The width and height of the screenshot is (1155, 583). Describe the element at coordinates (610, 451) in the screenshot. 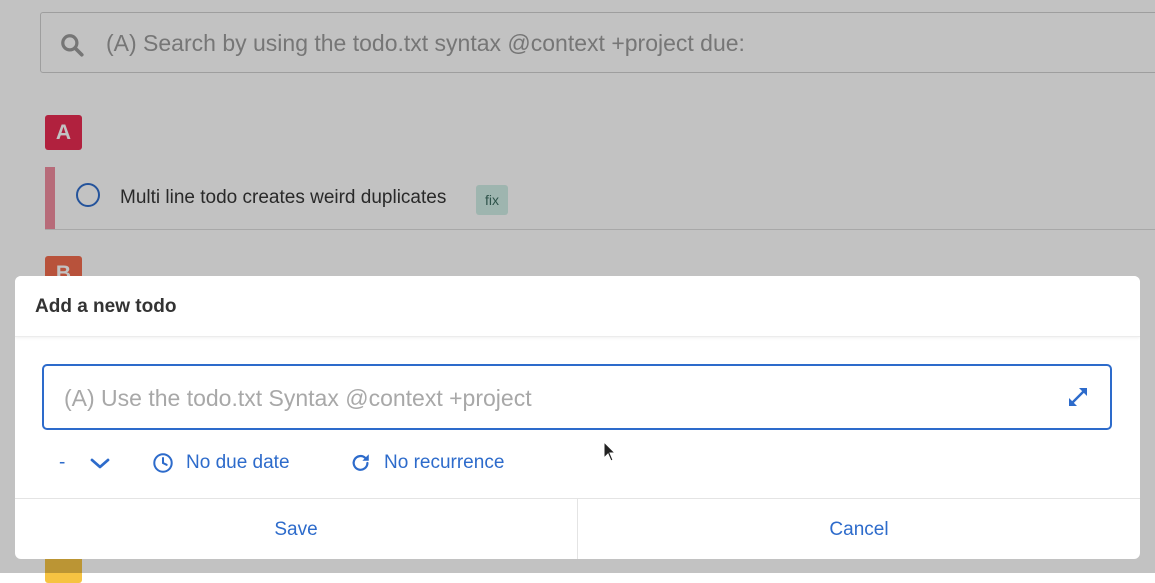

I see `mouse-cursor-icon` at that location.